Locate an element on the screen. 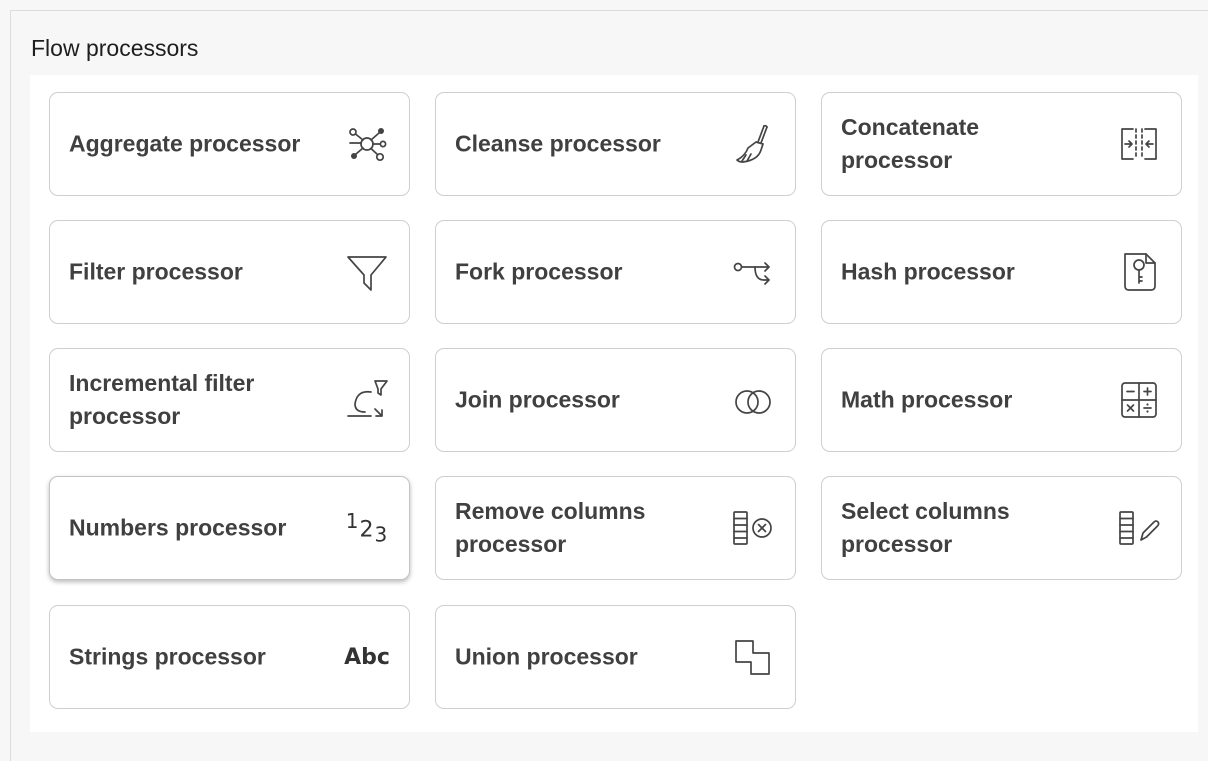 This screenshot has width=1208, height=761. processor-tile-remove-columns: Remove columns processor is located at coordinates (615, 528).